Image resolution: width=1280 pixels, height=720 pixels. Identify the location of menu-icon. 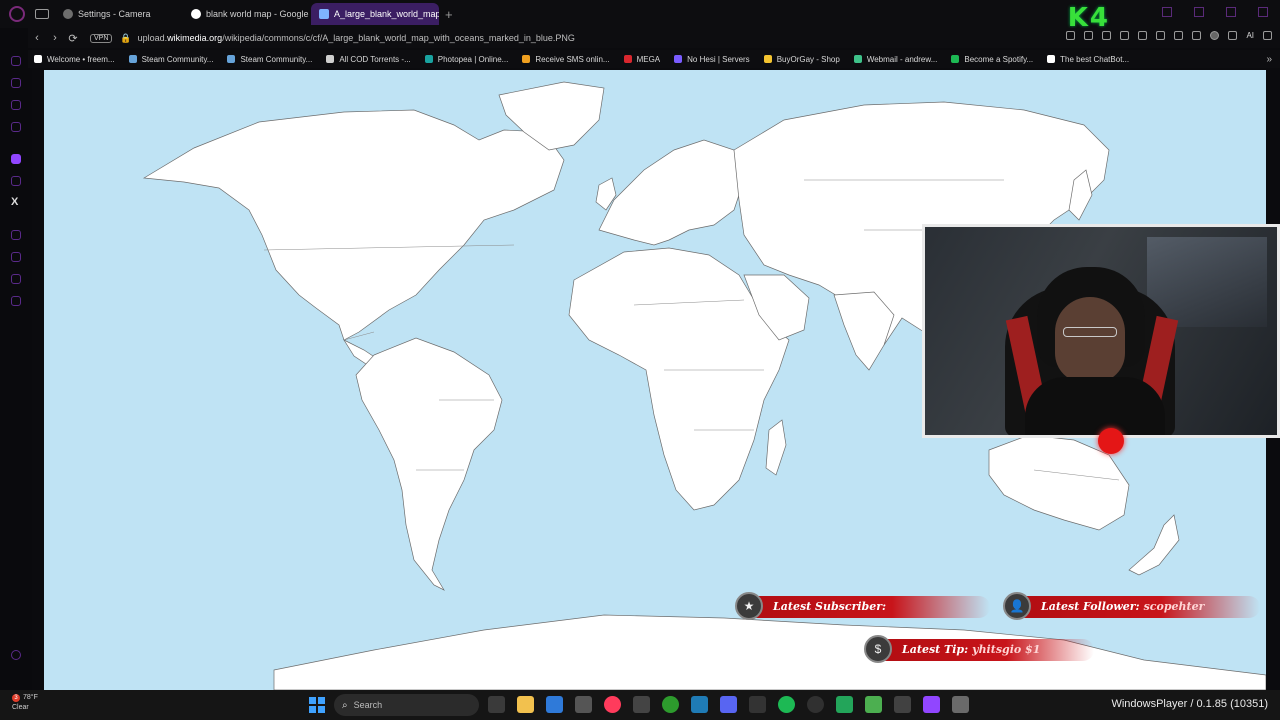
(1267, 35).